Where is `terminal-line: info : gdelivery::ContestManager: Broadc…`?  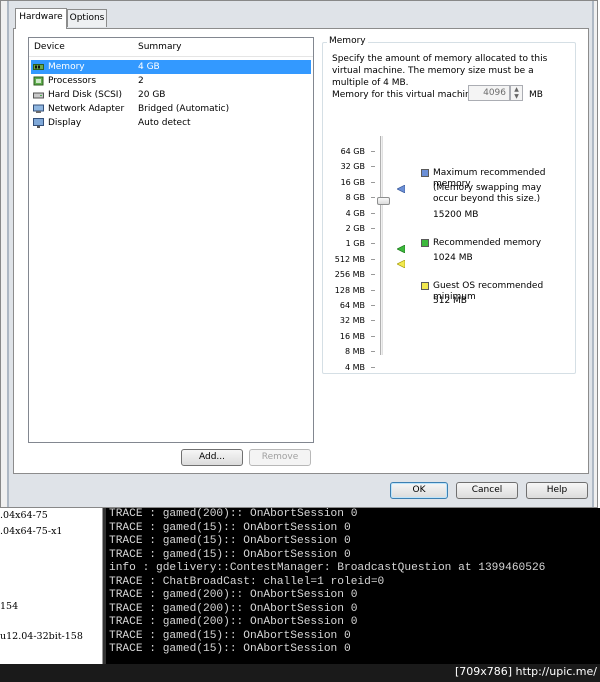
terminal-line: info : gdelivery::ContestManager: Broadc… is located at coordinates (327, 568).